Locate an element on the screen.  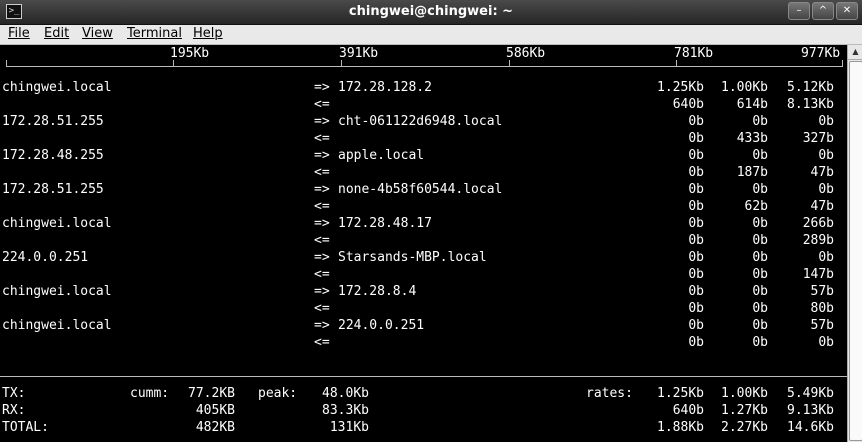
flow-out-rate: 1.25Kb is located at coordinates (680, 87).